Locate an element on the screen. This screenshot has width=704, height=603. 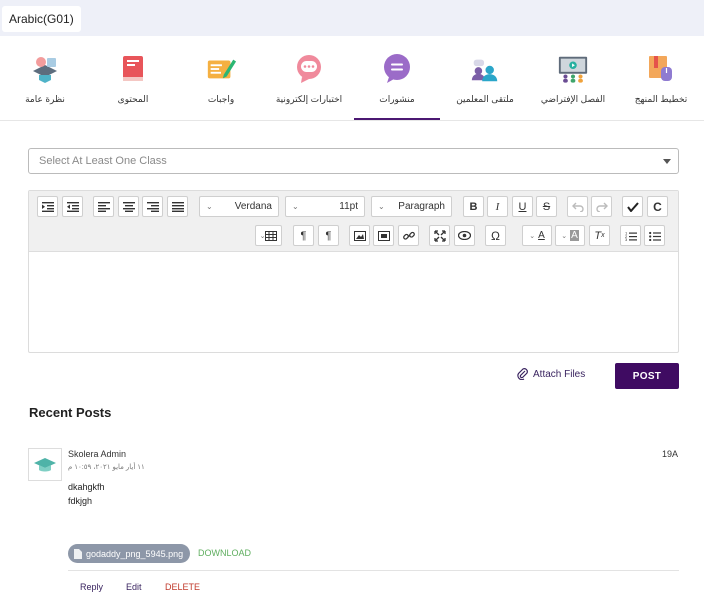
indent-icon is located at coordinates (47, 206).